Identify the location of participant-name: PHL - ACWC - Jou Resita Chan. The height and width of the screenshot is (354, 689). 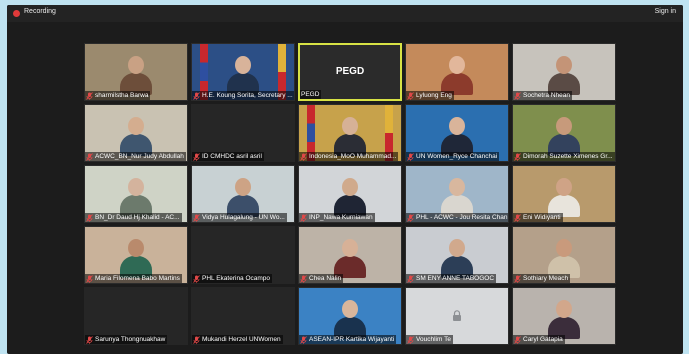
(462, 217).